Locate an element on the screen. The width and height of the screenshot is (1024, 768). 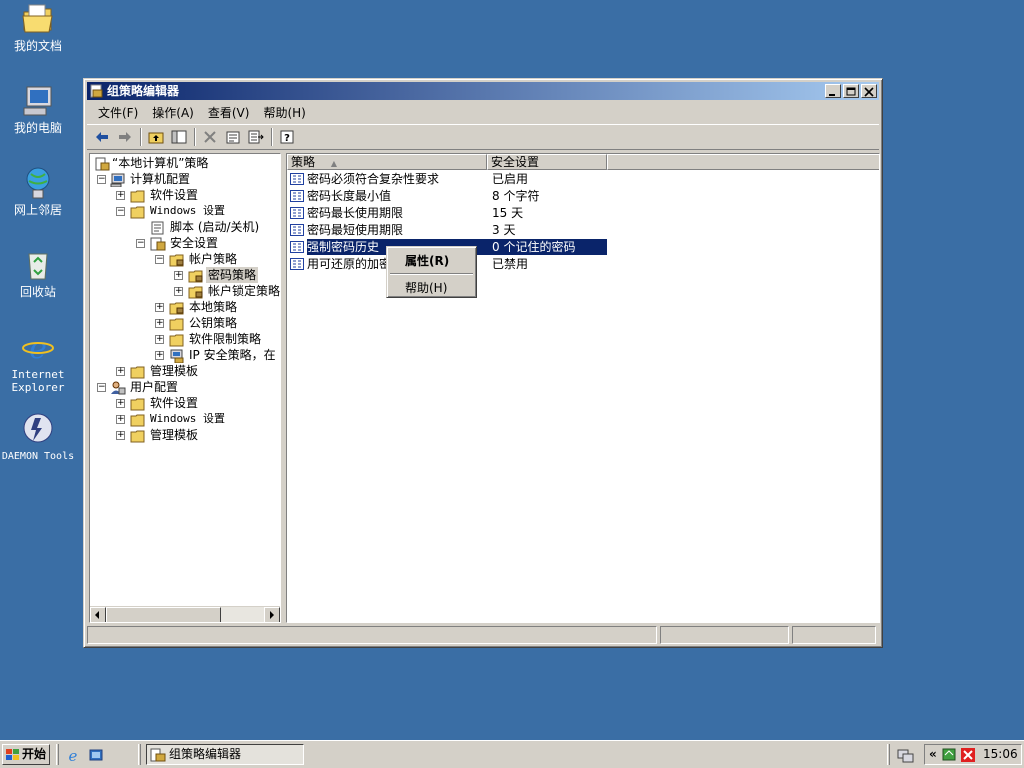
recycle-bin-icon is located at coordinates (38, 265).